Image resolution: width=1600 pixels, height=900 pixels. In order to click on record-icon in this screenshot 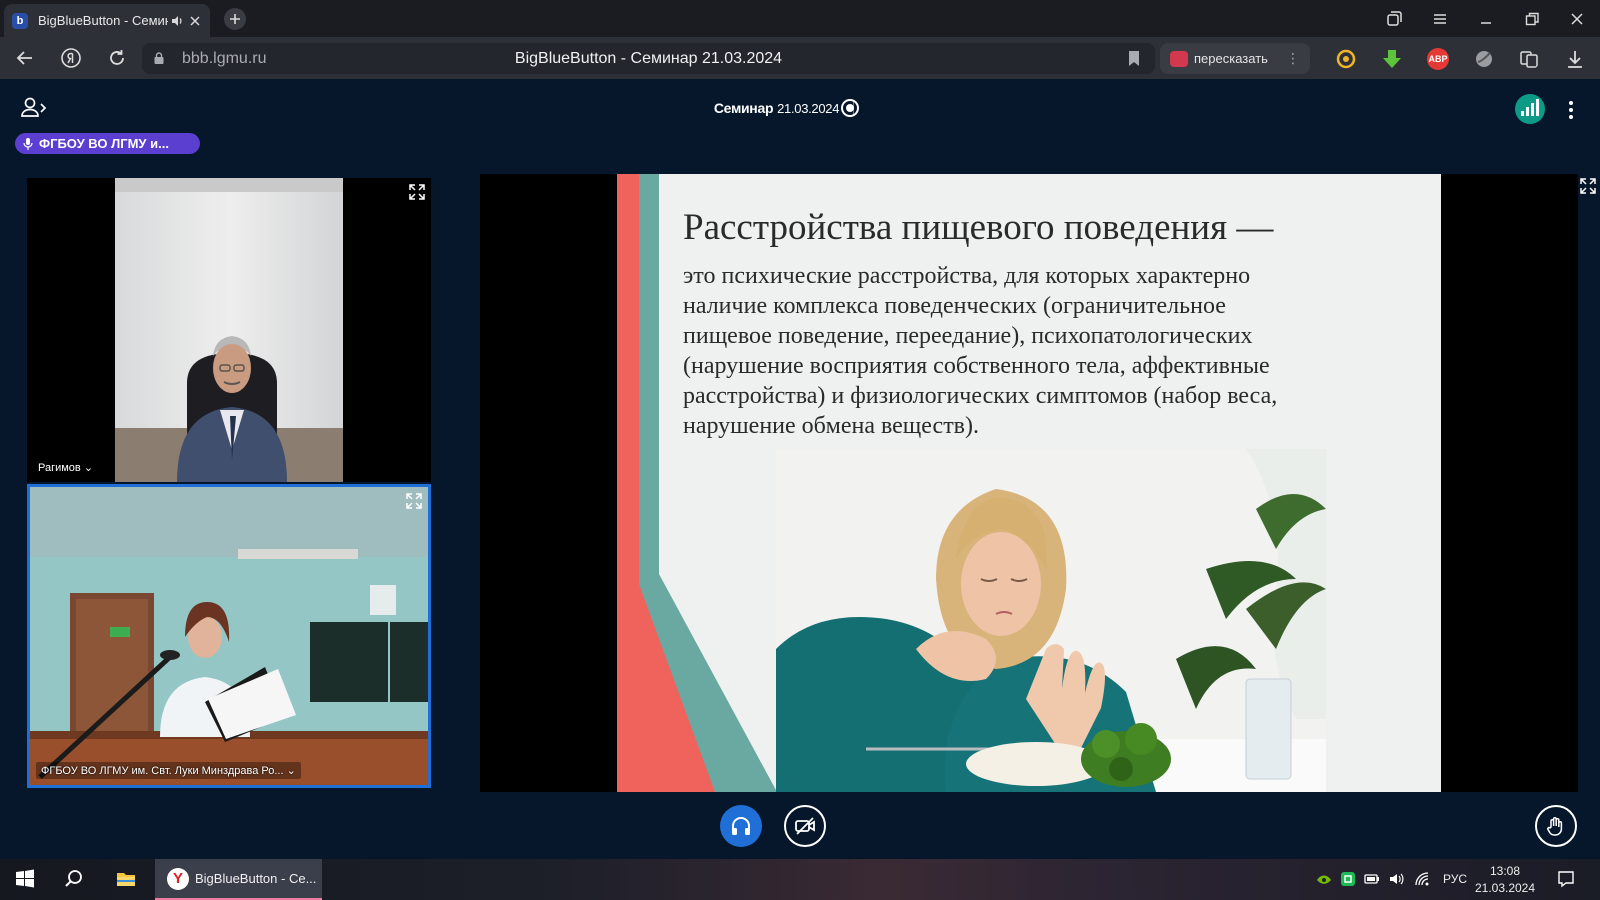, I will do `click(850, 108)`.